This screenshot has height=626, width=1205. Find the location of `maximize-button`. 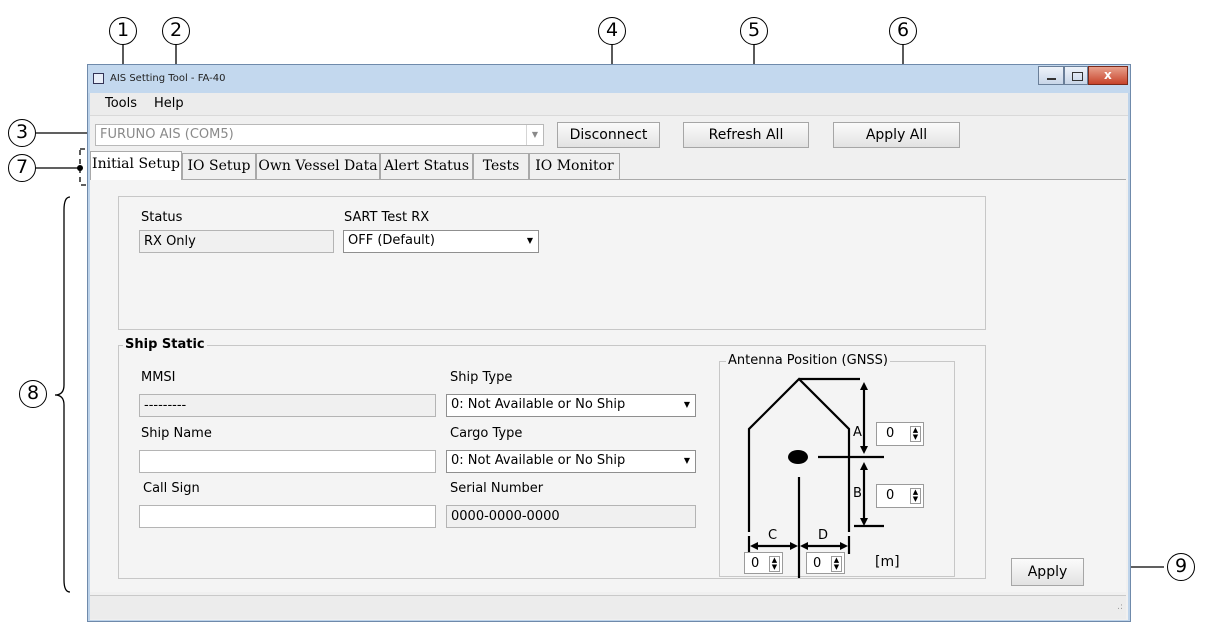

maximize-button is located at coordinates (1076, 75).